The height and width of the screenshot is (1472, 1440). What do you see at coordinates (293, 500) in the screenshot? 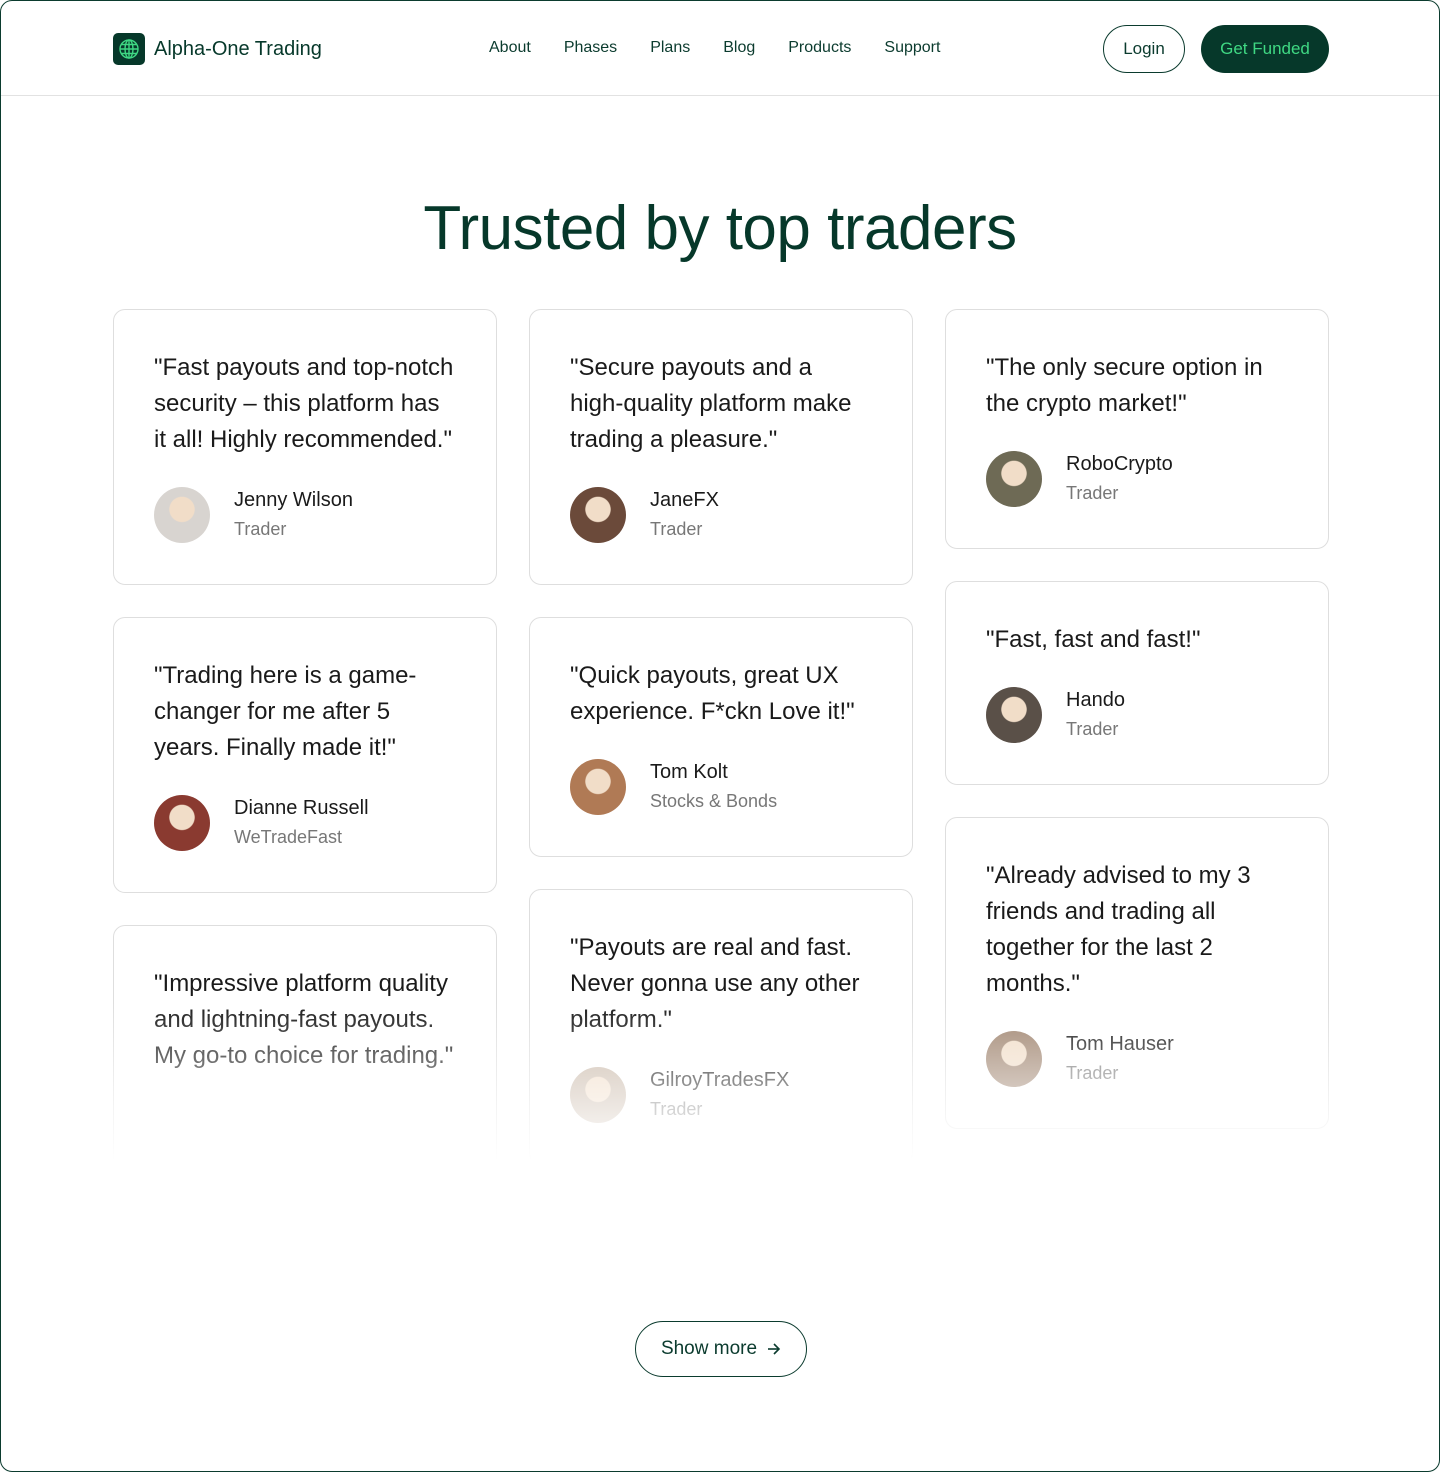
I see `author-name: Jenny Wilson` at bounding box center [293, 500].